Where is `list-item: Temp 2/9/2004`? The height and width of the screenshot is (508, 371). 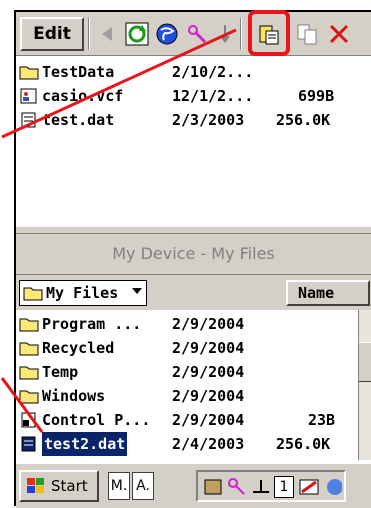
list-item: Temp 2/9/2004 is located at coordinates (187, 372).